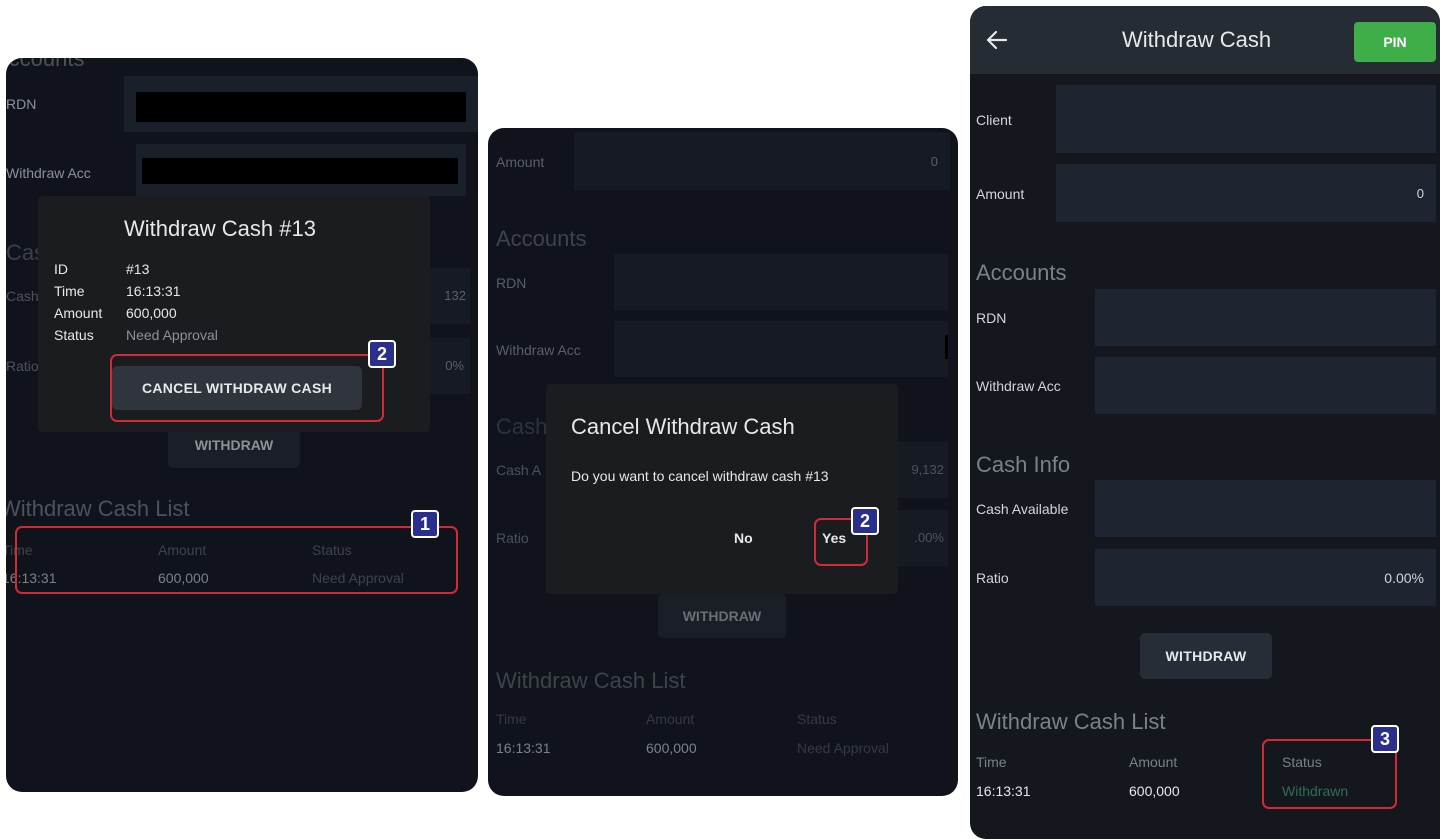 This screenshot has width=1448, height=839. I want to click on withdraw-acc-cursor, so click(946, 347).